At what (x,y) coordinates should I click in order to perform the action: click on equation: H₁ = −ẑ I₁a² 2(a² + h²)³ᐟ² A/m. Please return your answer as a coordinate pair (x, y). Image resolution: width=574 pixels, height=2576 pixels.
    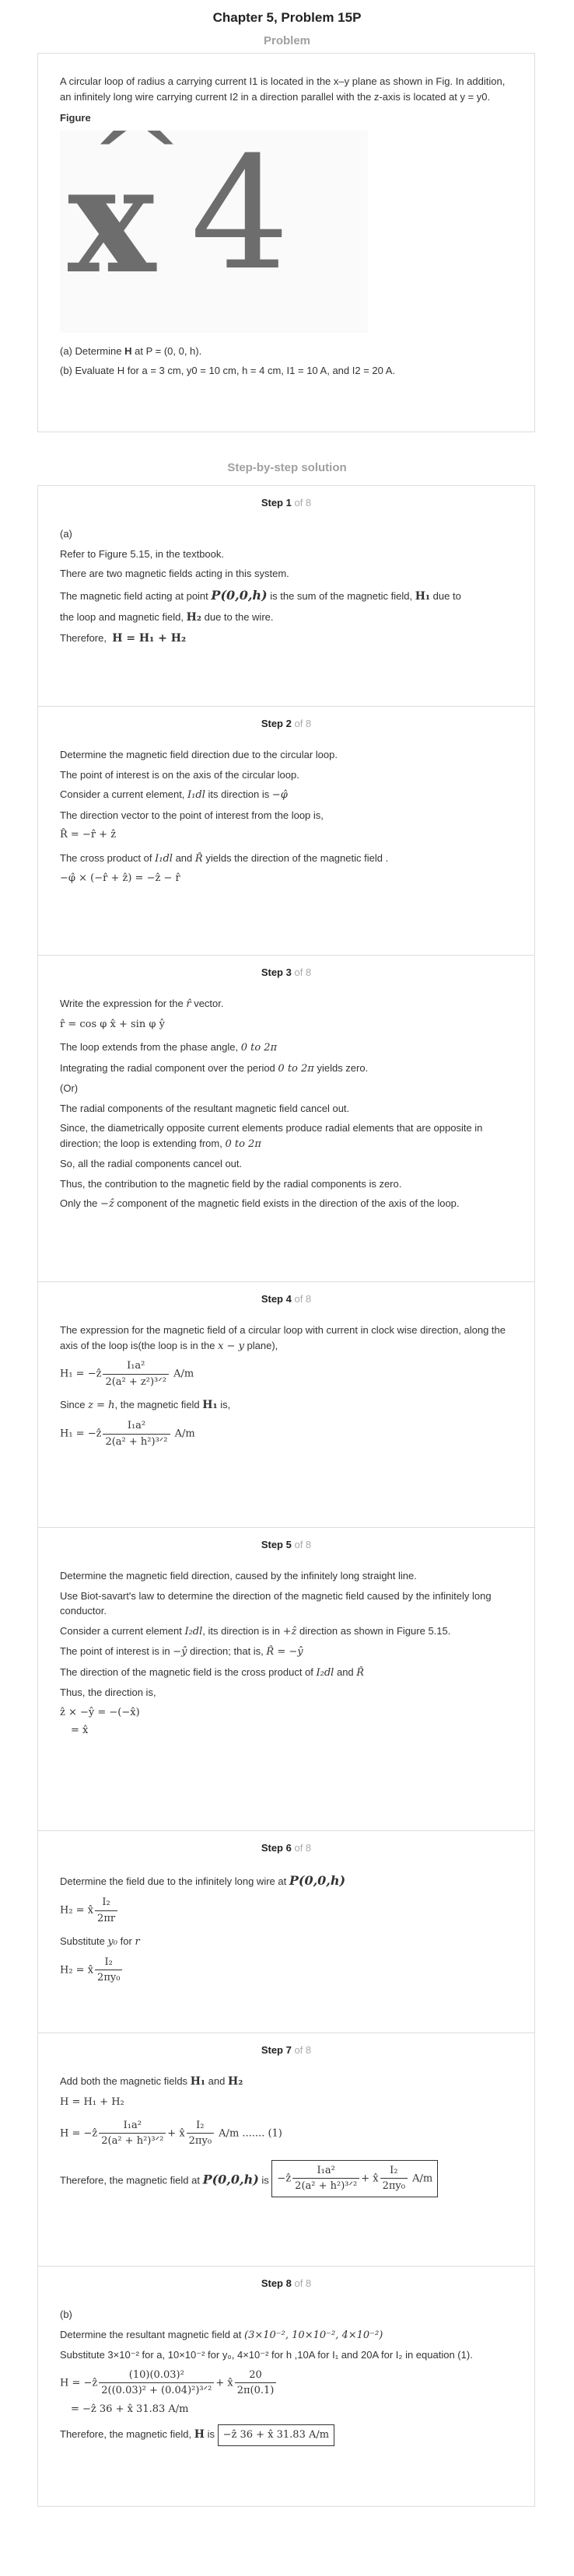
    Looking at the image, I should click on (128, 1434).